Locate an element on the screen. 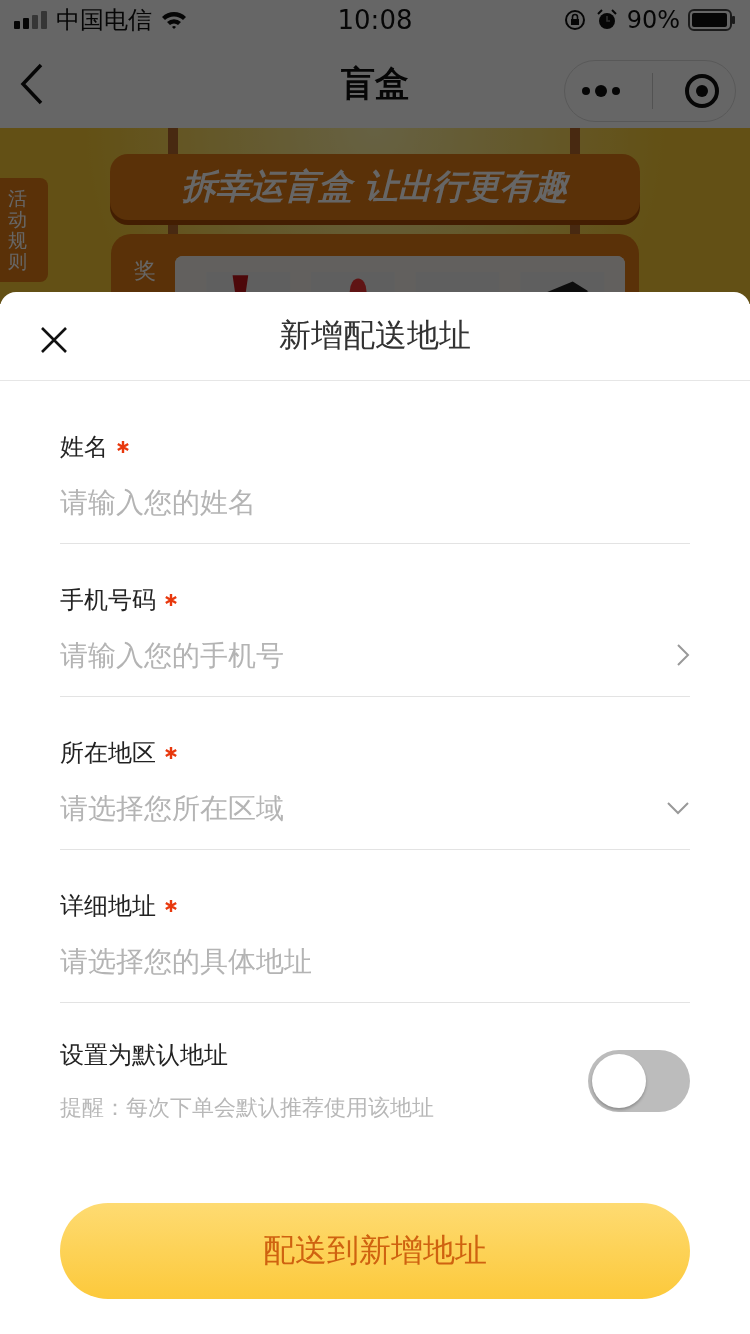  battery-percent: 90% is located at coordinates (653, 20).